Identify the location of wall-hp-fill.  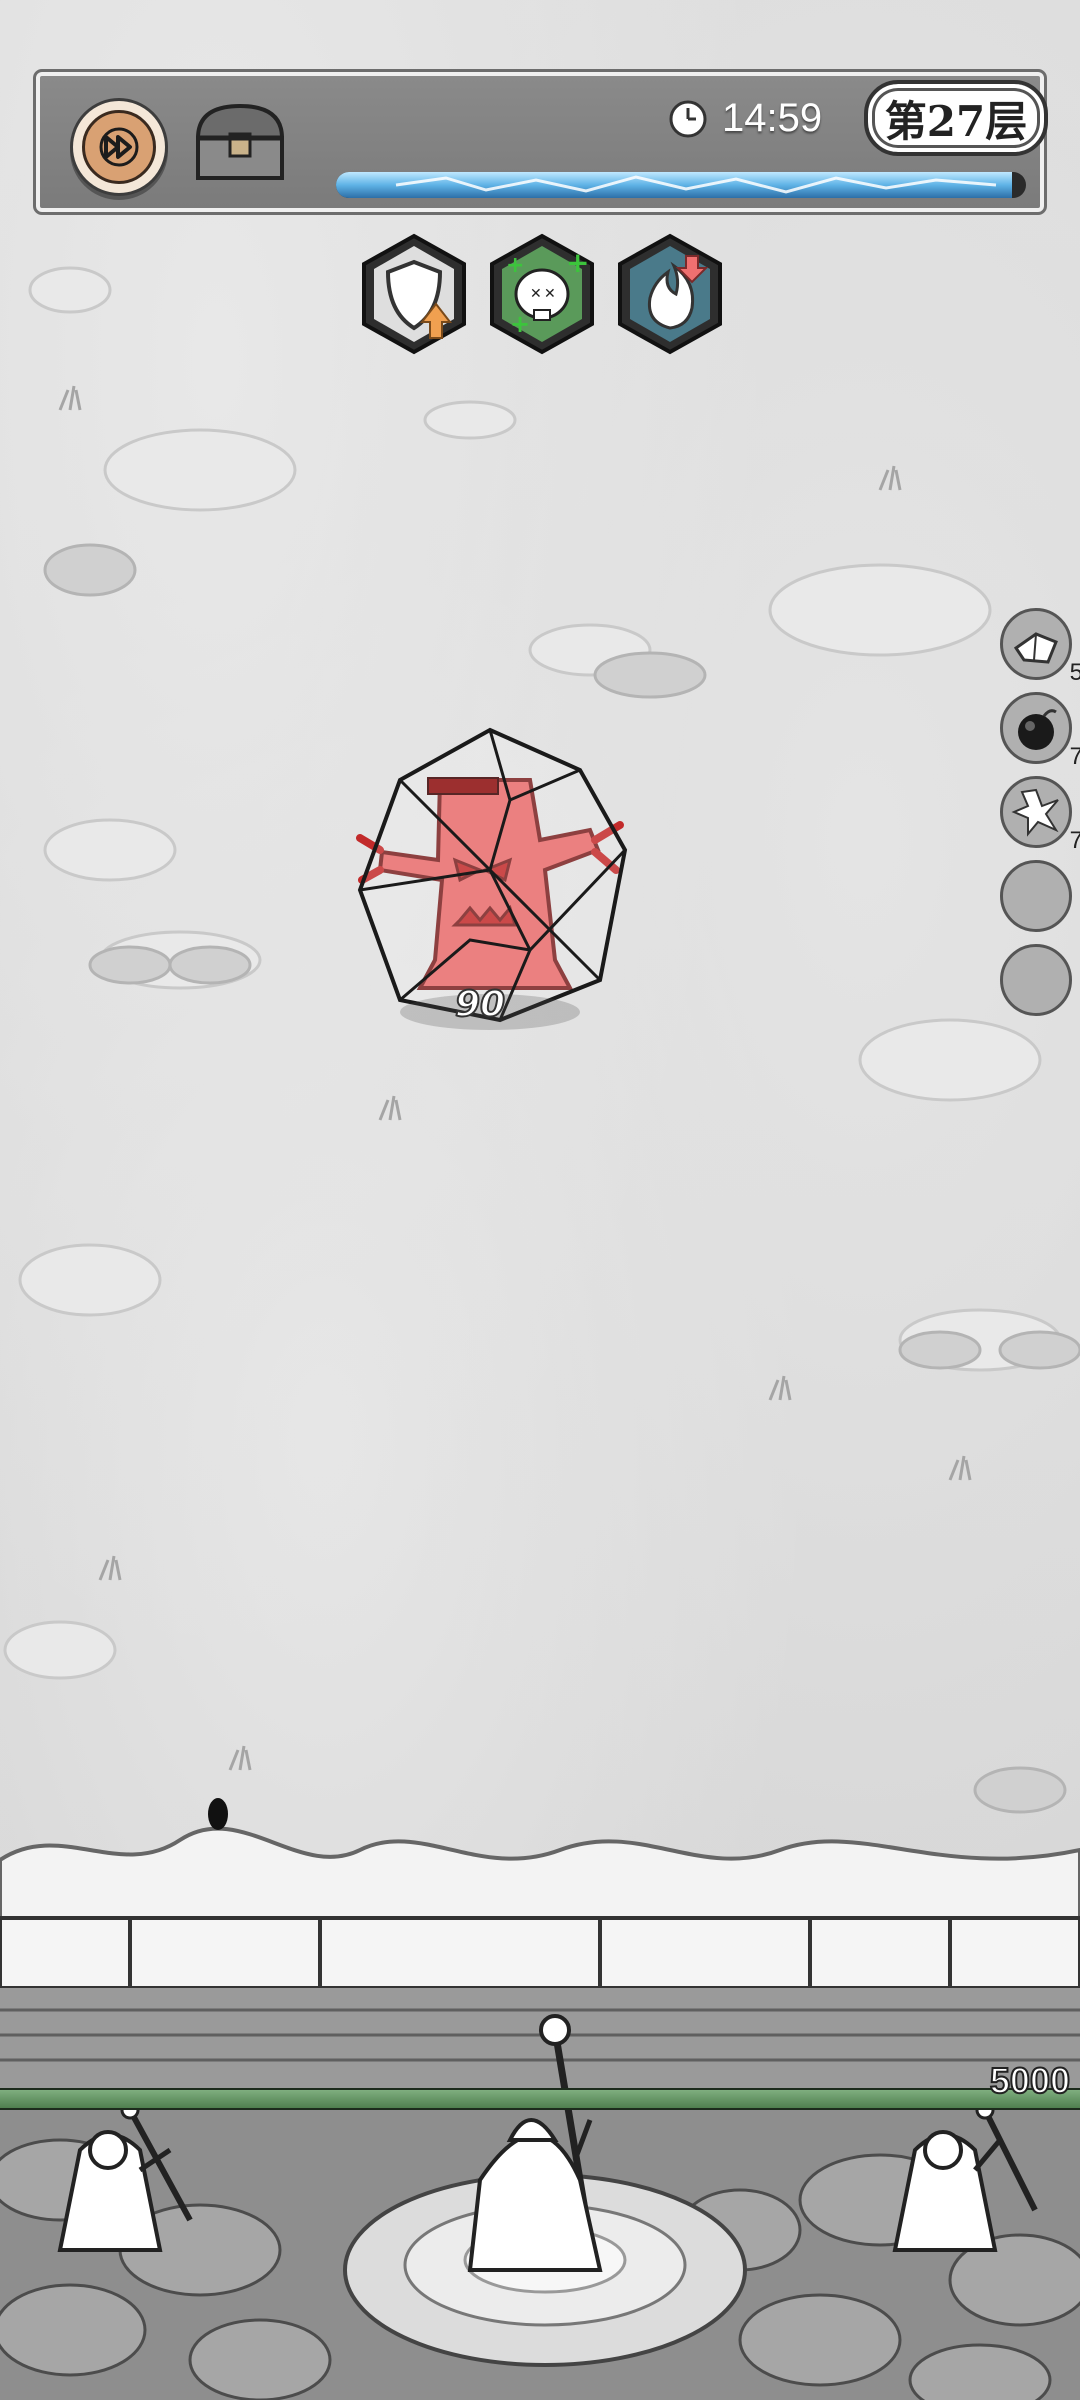
(540, 2099).